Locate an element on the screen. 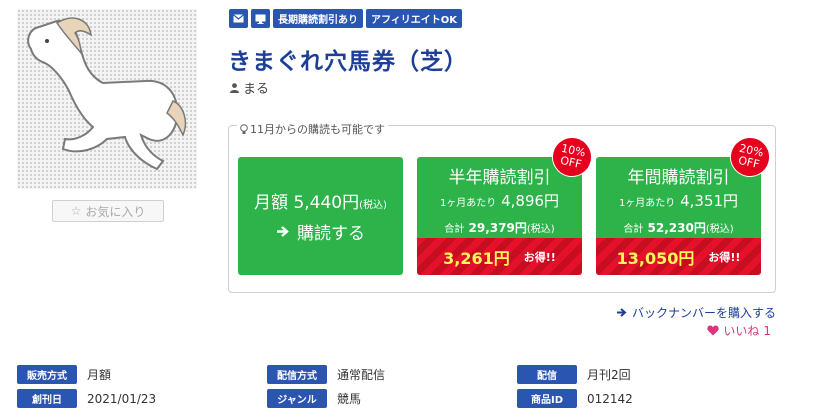 Image resolution: width=817 pixels, height=417 pixels. magazine-title: きまぐれ穴馬券（芝） is located at coordinates (348, 62).